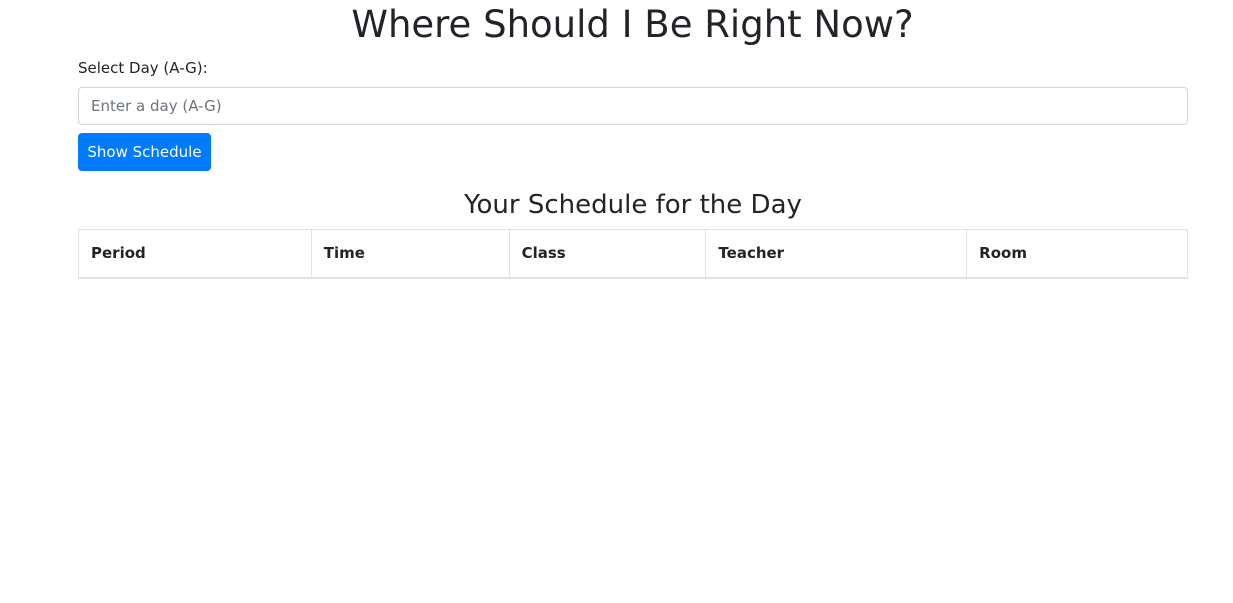  Describe the element at coordinates (1077, 254) in the screenshot. I see `column-header-room: Room` at that location.